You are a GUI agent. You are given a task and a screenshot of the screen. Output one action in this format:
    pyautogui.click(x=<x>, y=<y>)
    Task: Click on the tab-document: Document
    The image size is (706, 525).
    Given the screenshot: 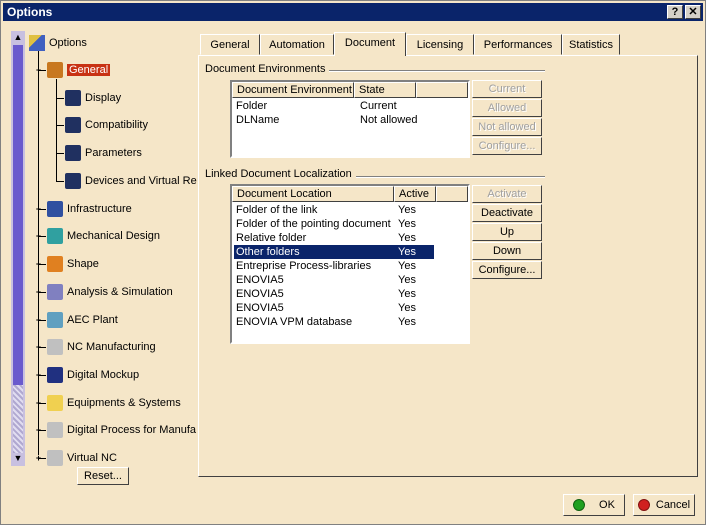 What is the action you would take?
    pyautogui.click(x=370, y=44)
    